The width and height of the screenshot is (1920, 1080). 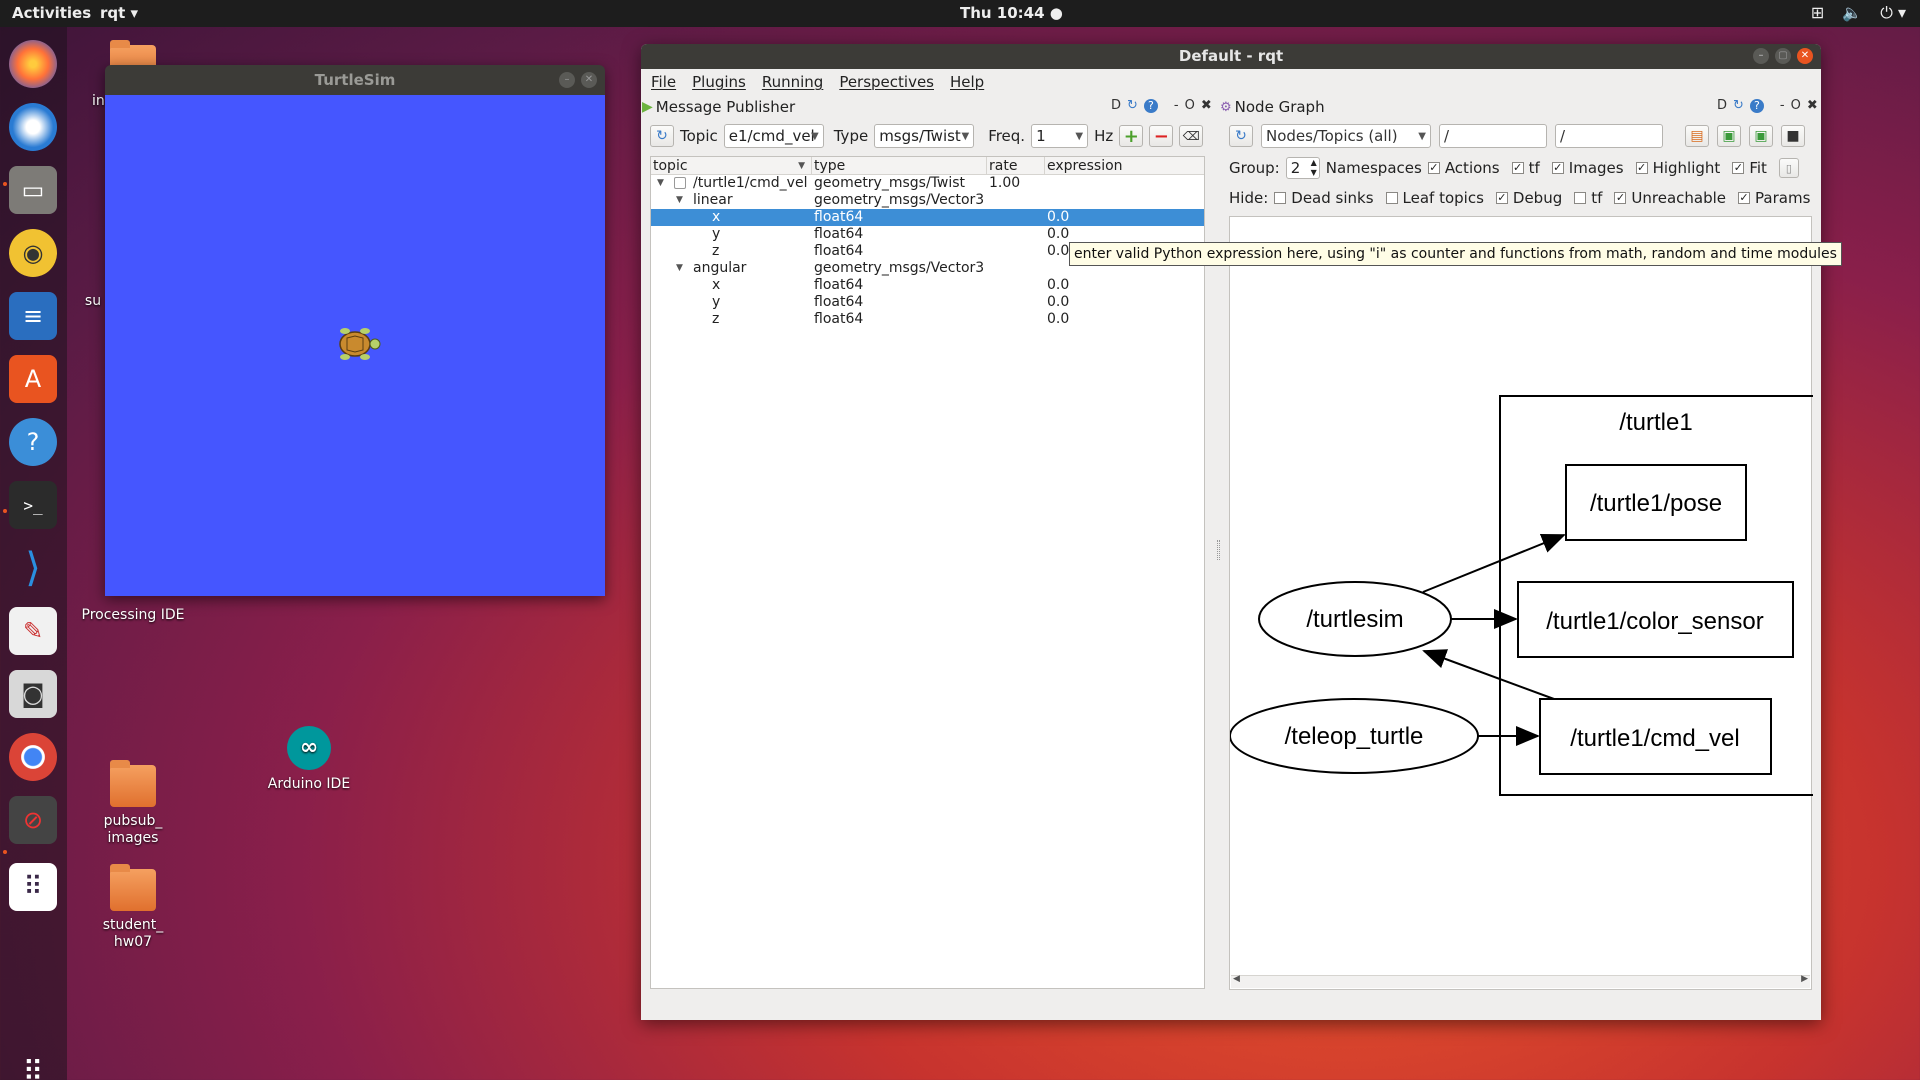 What do you see at coordinates (1161, 136) in the screenshot?
I see `remove-publisher-button: −` at bounding box center [1161, 136].